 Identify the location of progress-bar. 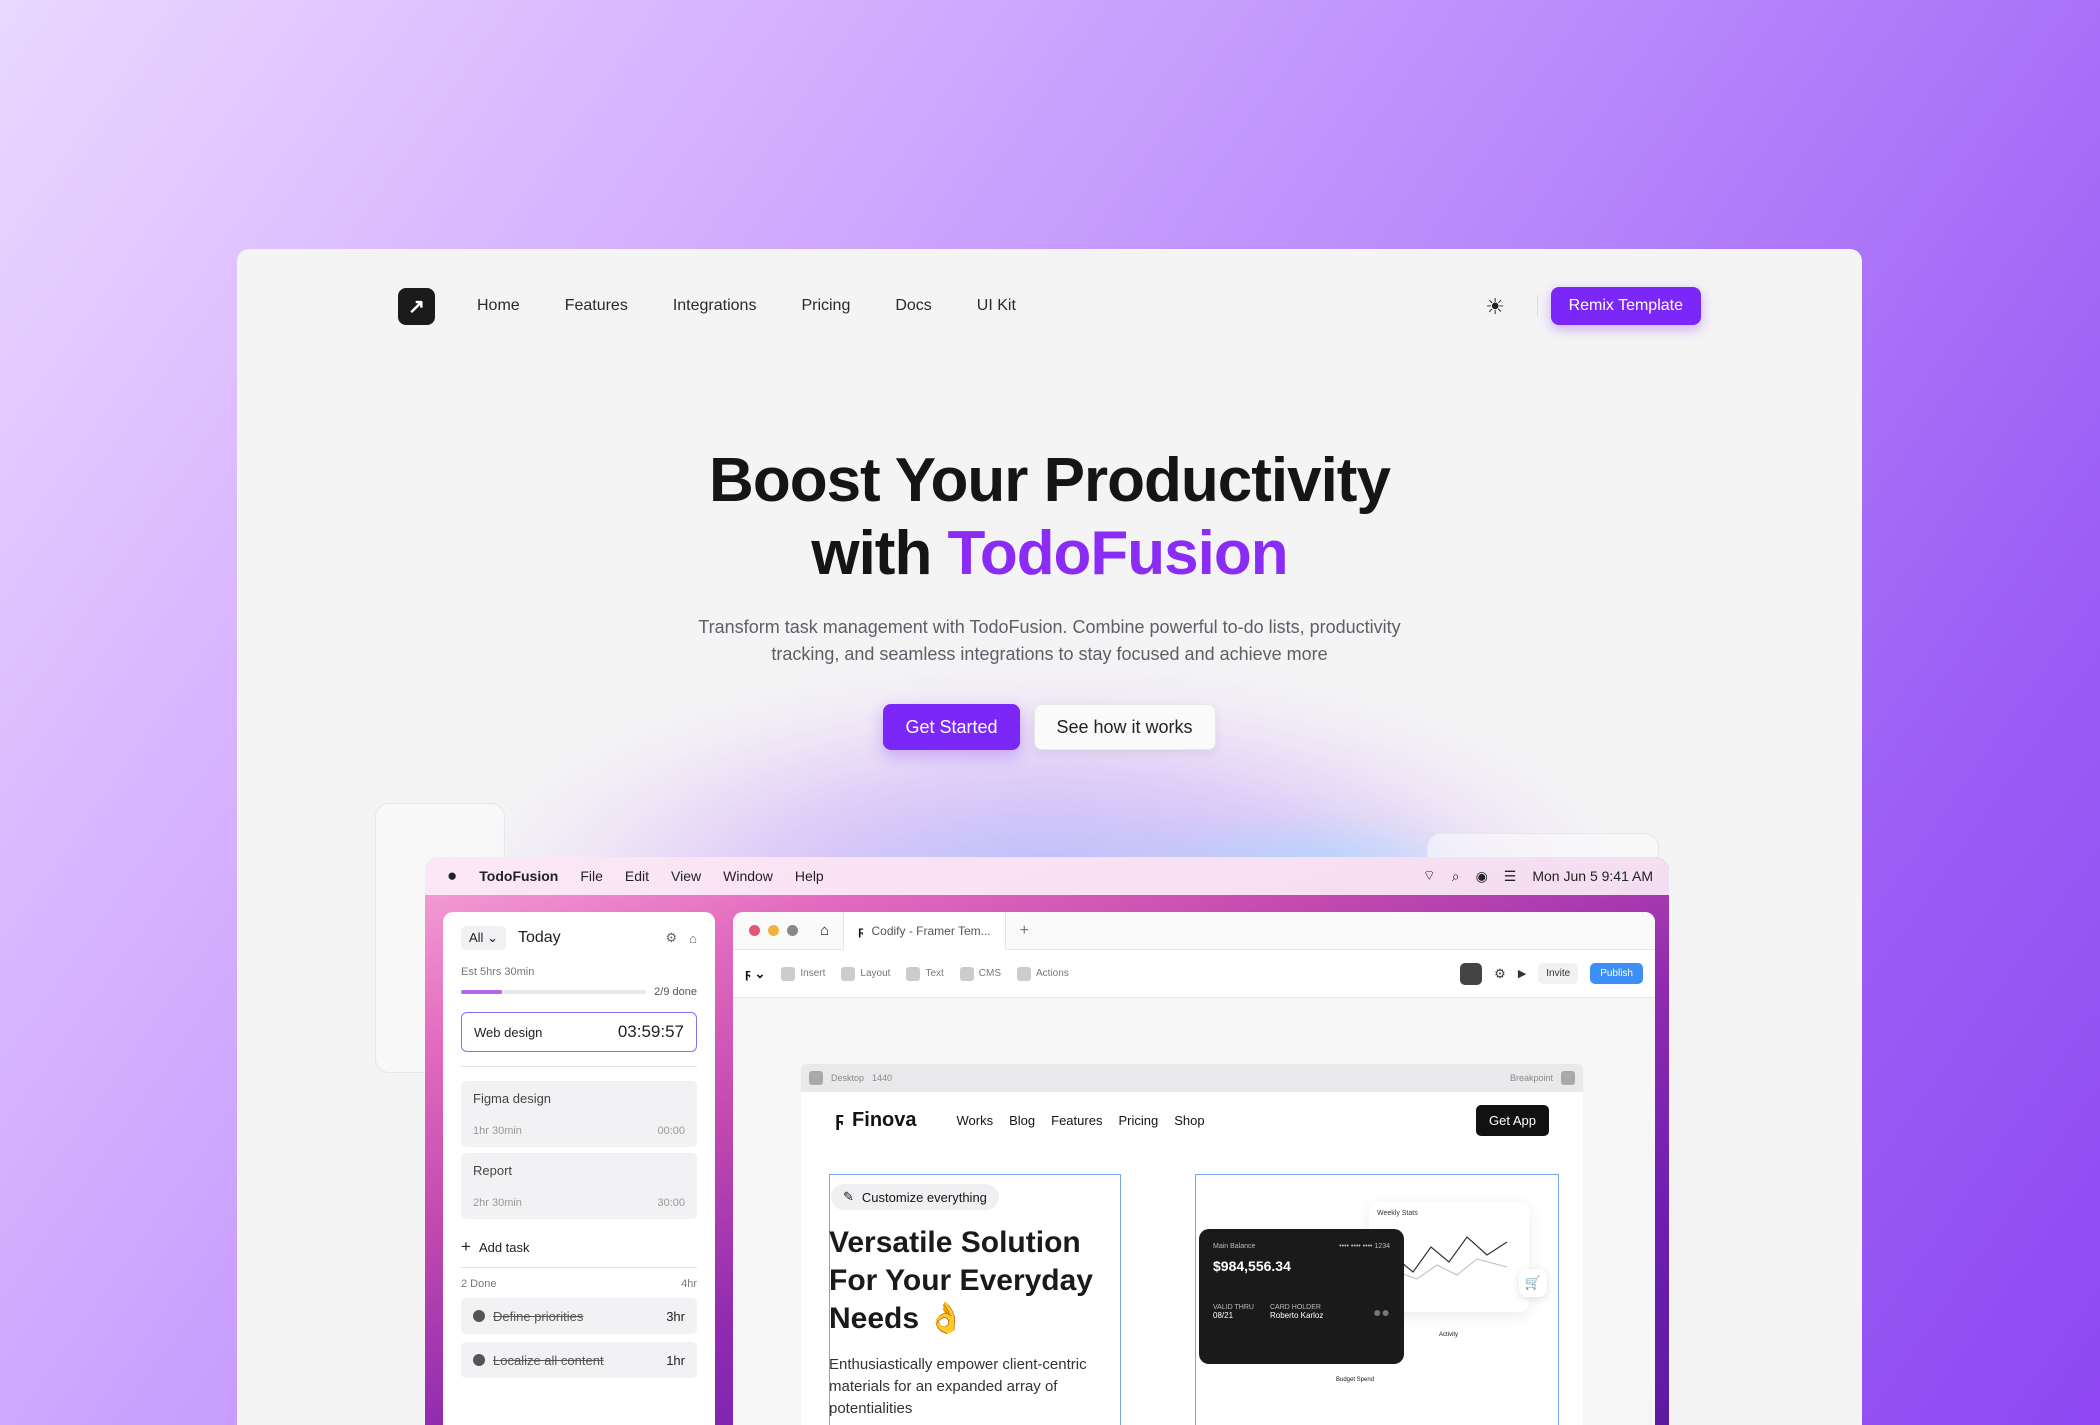
(554, 992).